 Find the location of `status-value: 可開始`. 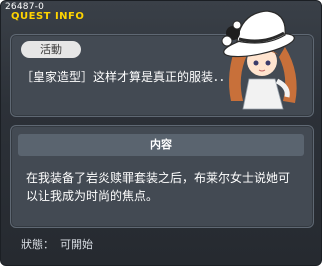

status-value: 可開始 is located at coordinates (76, 244).